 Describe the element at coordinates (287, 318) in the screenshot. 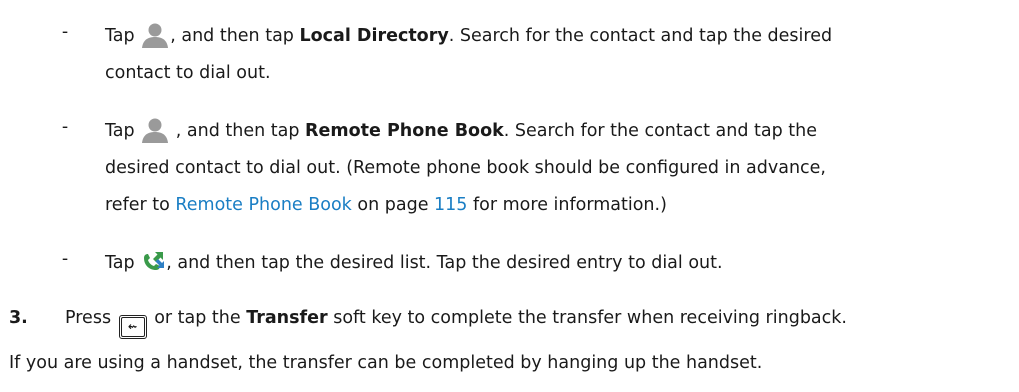

I see `transfer-label: Transfer` at that location.